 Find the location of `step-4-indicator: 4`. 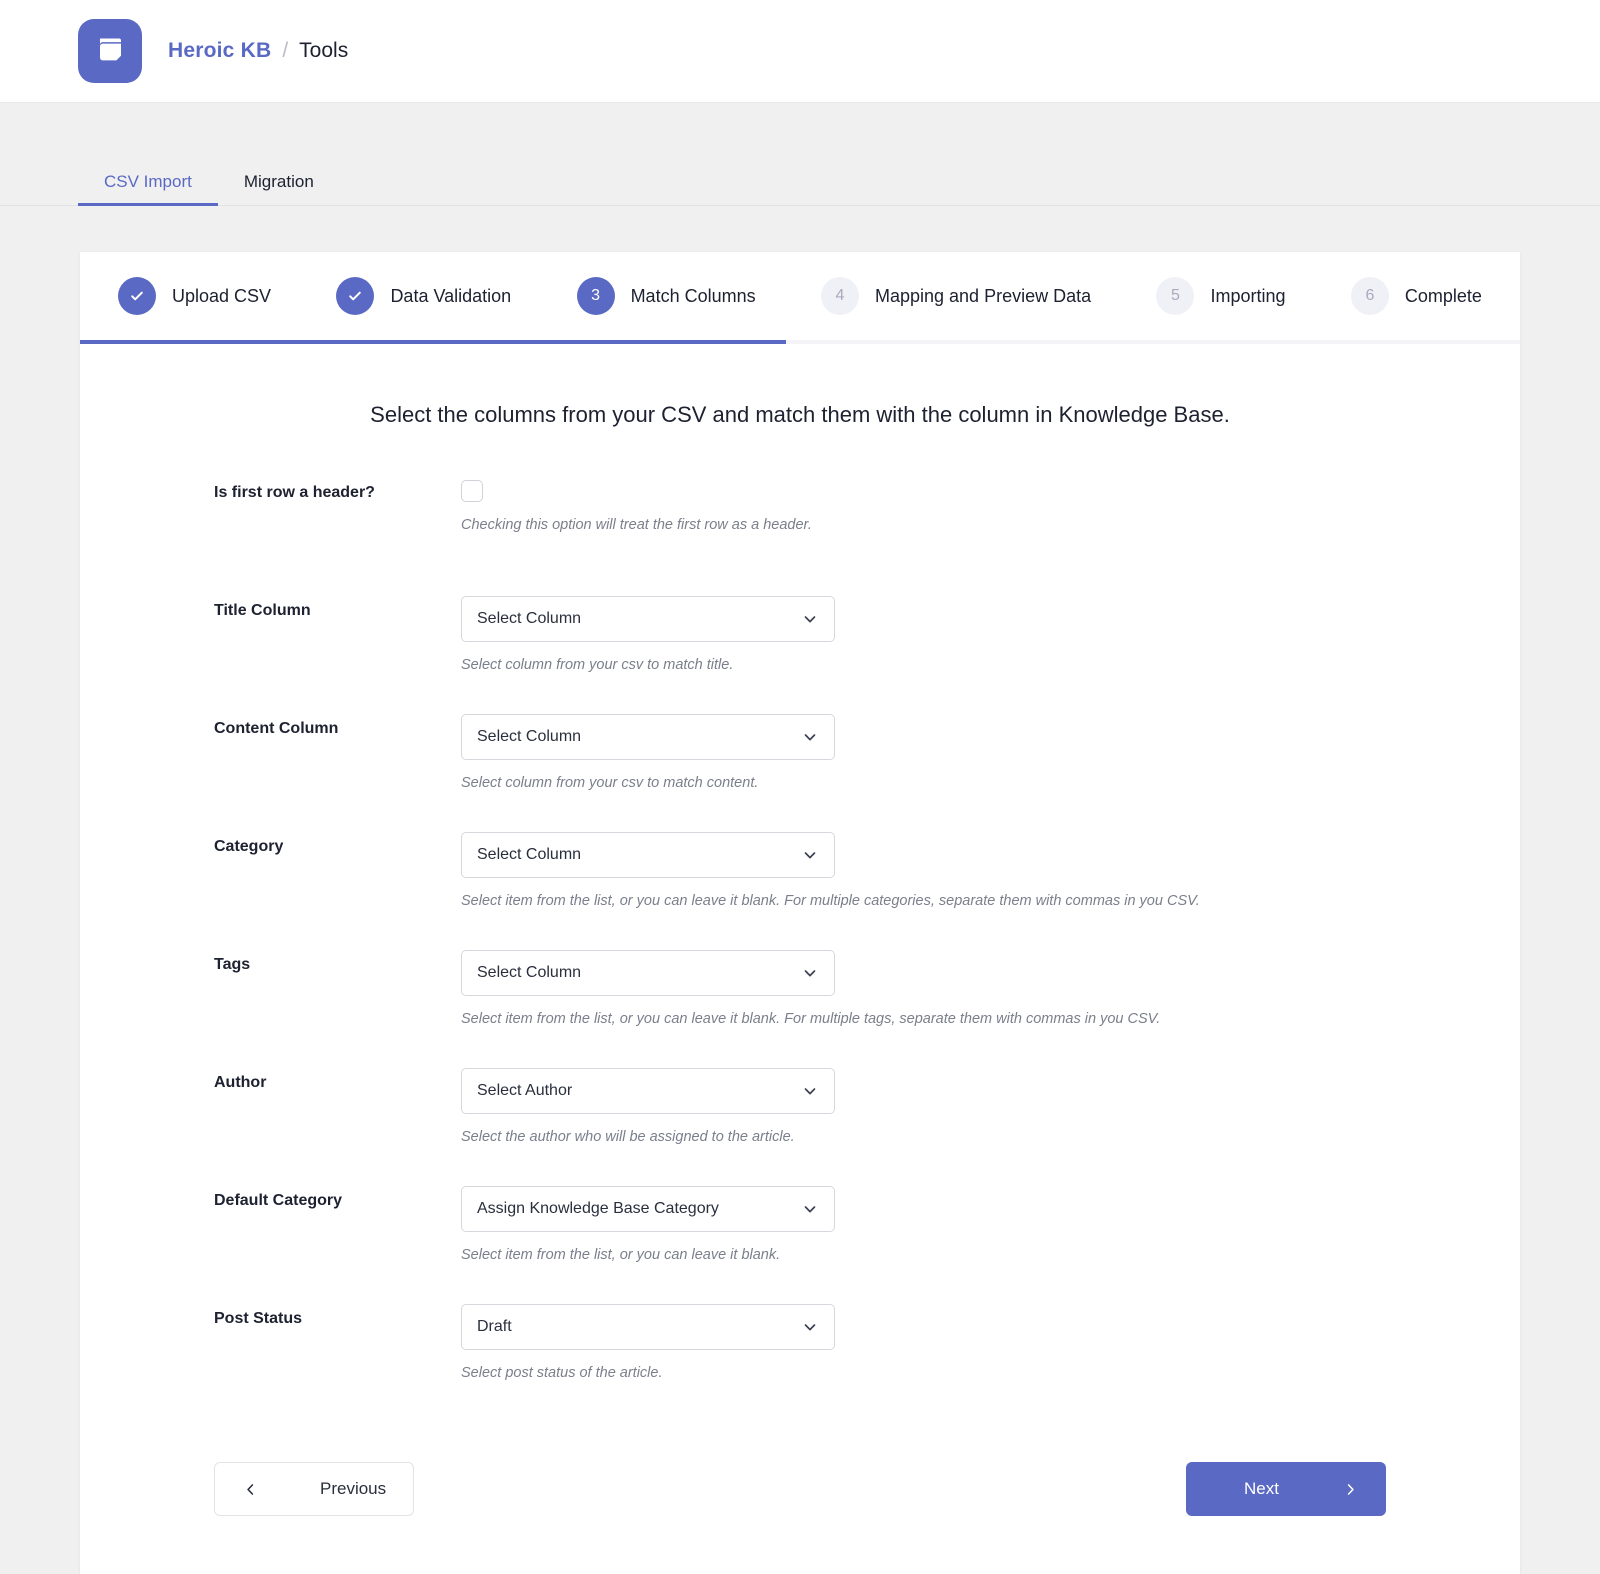

step-4-indicator: 4 is located at coordinates (839, 296).